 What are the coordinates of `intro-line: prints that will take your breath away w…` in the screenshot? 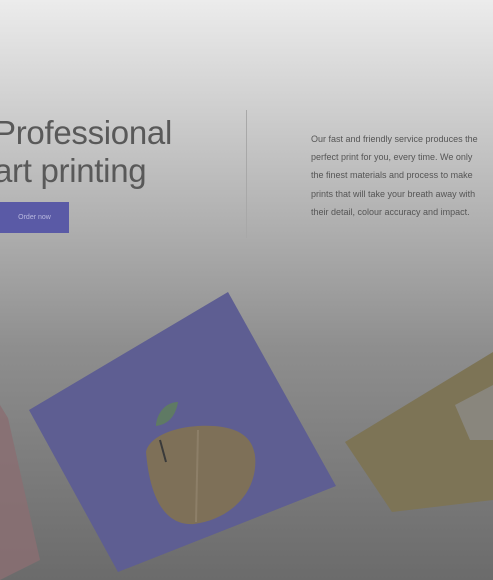 It's located at (393, 193).